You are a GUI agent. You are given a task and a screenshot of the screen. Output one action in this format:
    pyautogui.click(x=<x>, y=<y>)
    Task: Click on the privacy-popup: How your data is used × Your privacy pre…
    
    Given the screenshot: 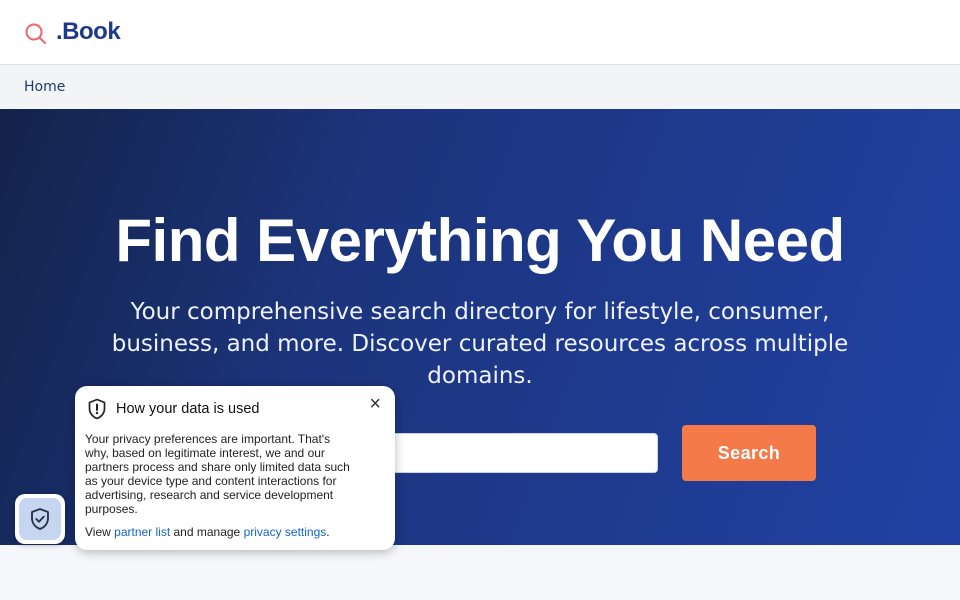 What is the action you would take?
    pyautogui.click(x=235, y=468)
    